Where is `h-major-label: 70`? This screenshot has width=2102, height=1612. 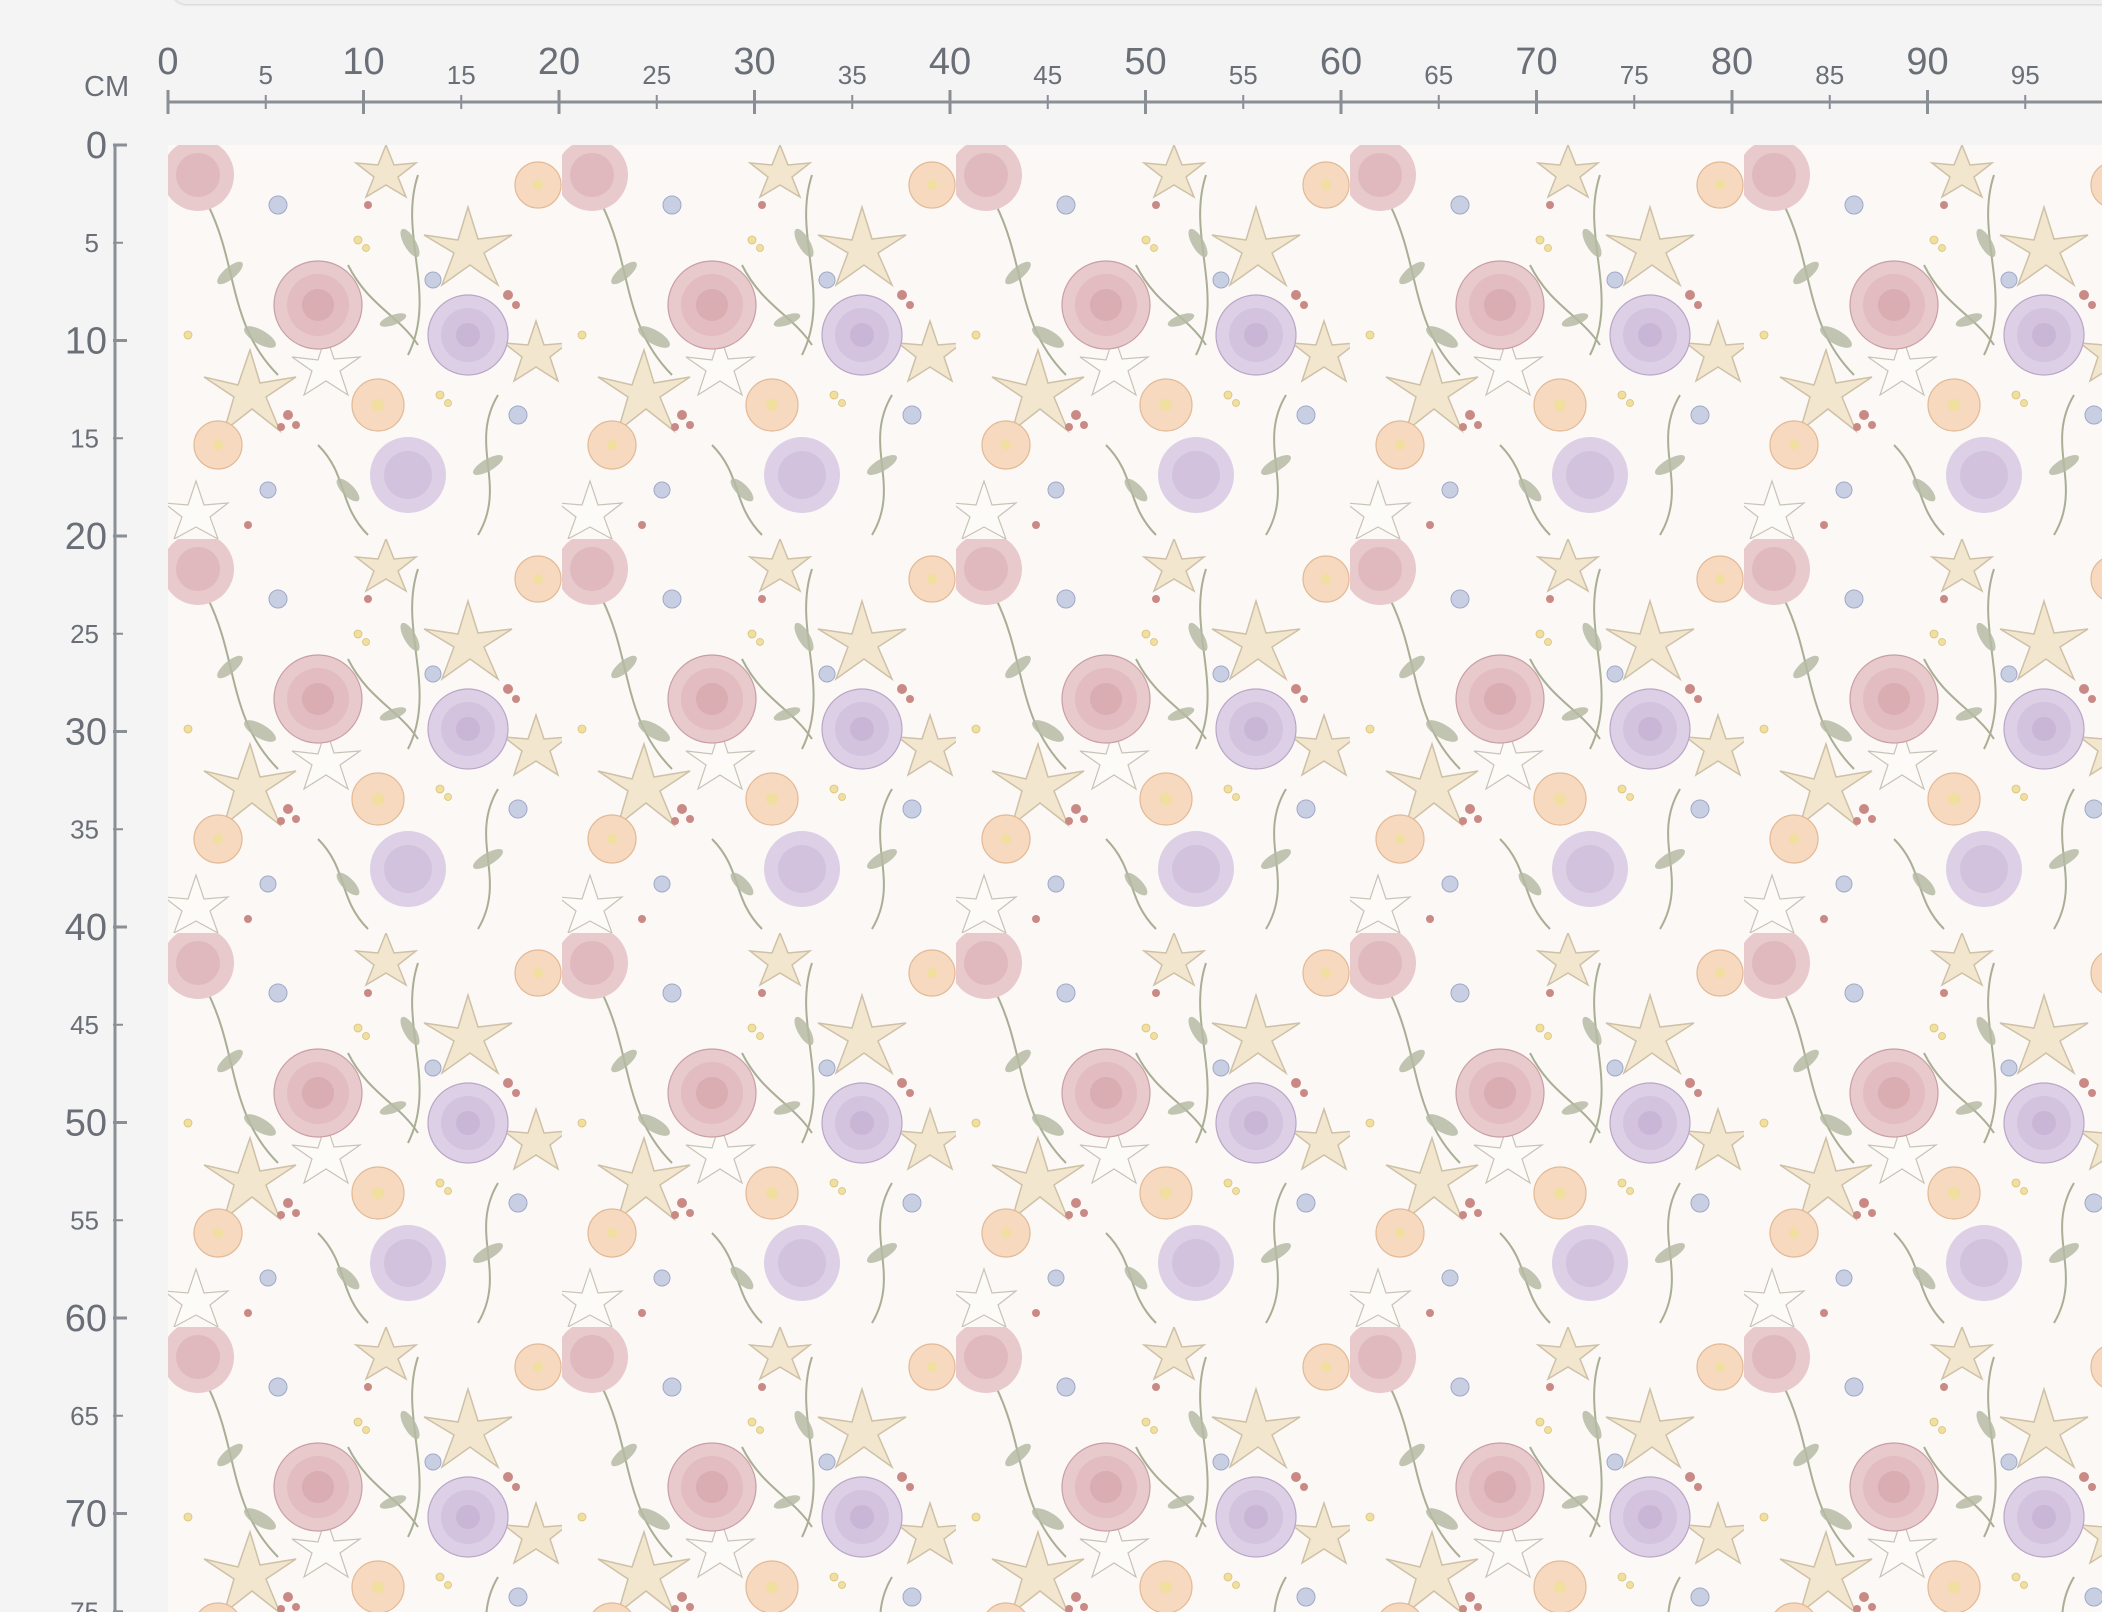
h-major-label: 70 is located at coordinates (1536, 62).